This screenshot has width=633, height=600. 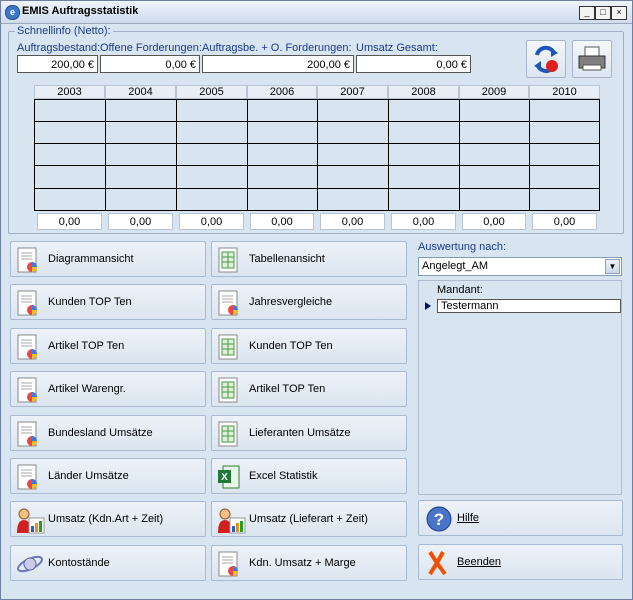 What do you see at coordinates (282, 221) in the screenshot?
I see `year-total-2006: 0,00` at bounding box center [282, 221].